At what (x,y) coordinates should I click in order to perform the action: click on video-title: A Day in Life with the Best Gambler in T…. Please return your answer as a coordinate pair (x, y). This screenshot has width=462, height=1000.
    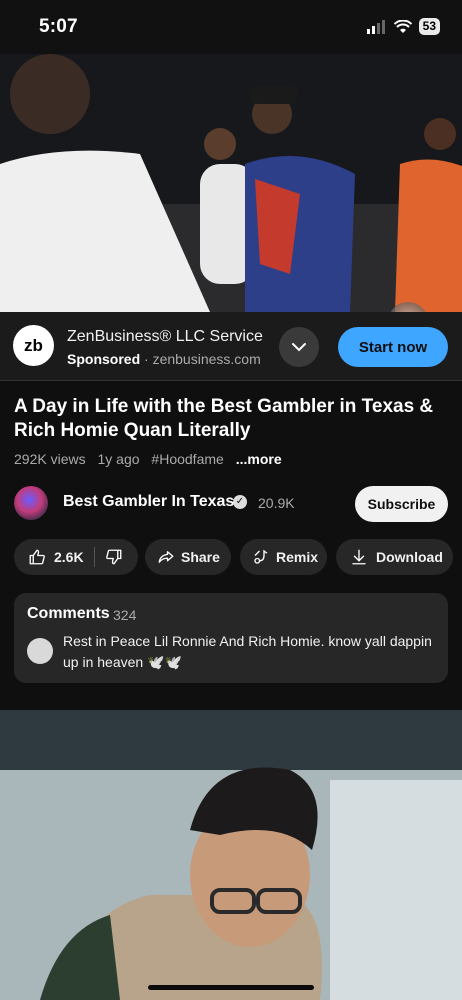
    Looking at the image, I should click on (224, 418).